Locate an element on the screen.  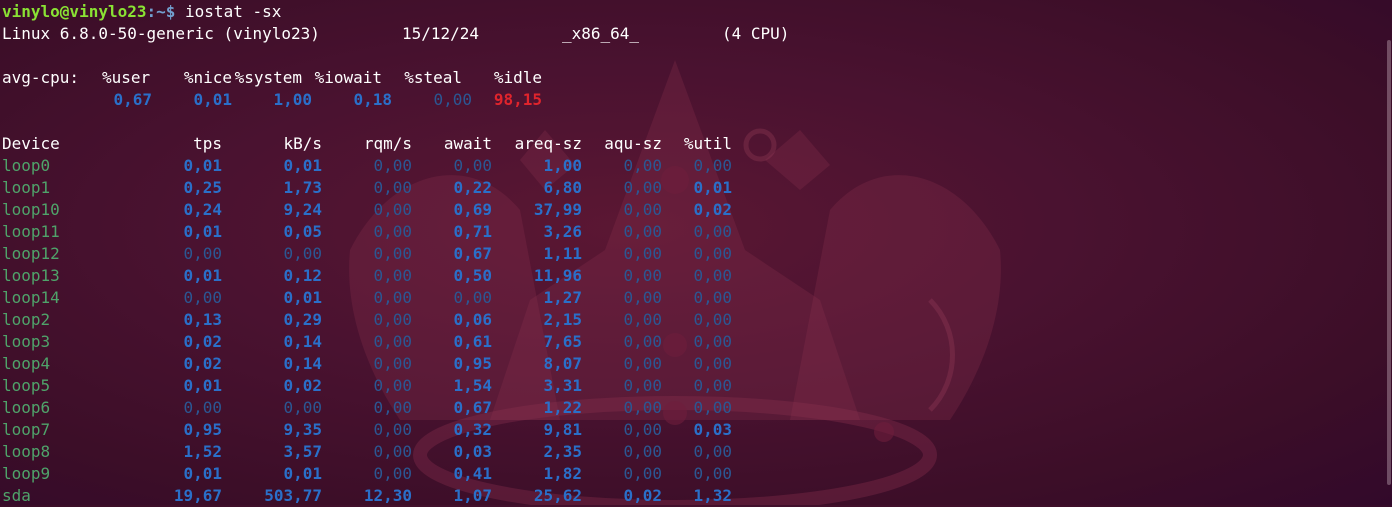
report-date: 15/12/24 is located at coordinates (441, 33).